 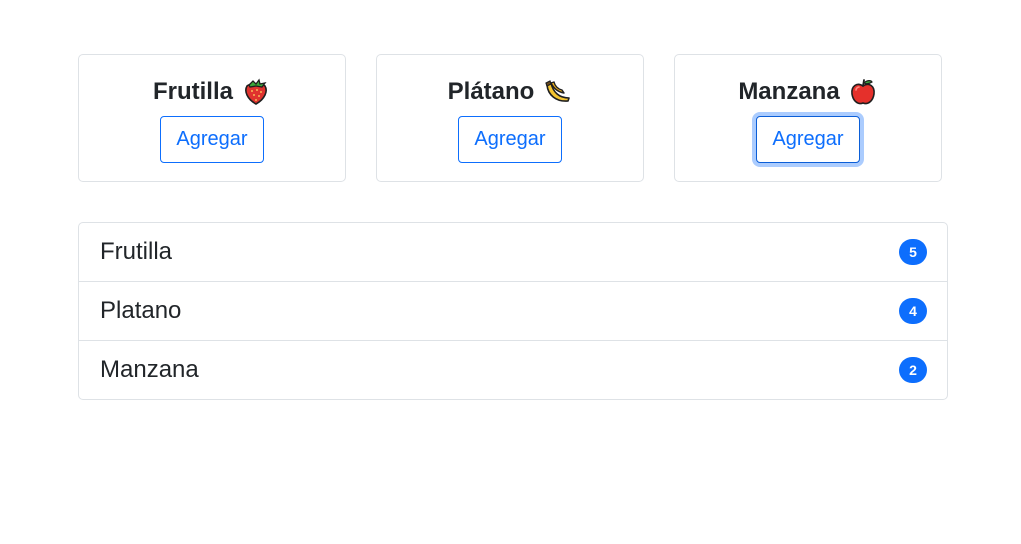 I want to click on list-item-label: Manzana, so click(x=149, y=369).